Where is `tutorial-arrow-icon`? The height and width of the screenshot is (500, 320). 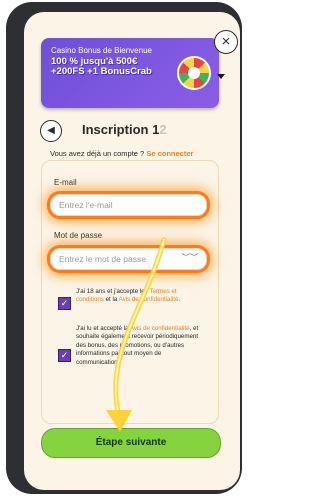
tutorial-arrow-icon is located at coordinates (136, 334).